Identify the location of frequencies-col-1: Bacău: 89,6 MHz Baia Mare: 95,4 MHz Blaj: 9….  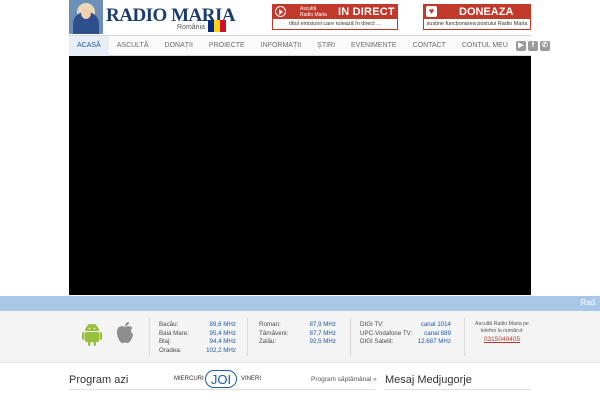
(197, 337).